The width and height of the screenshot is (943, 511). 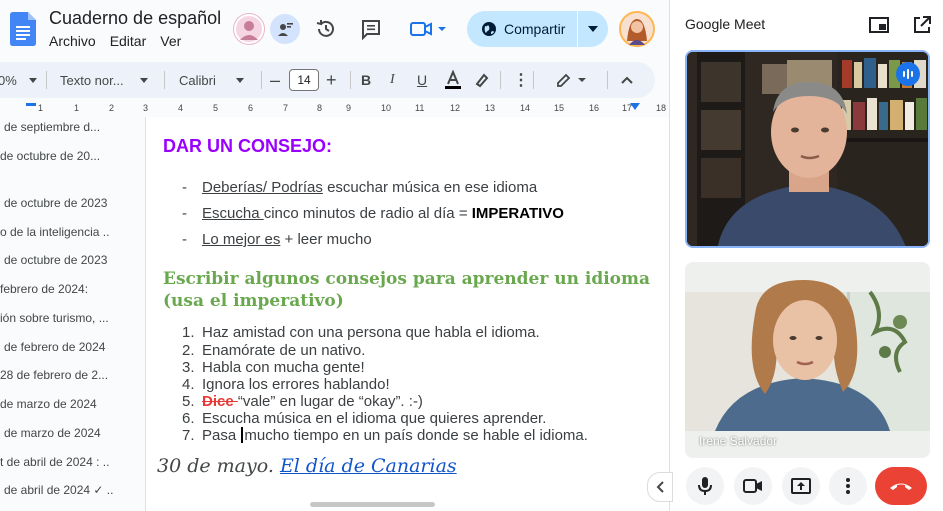 What do you see at coordinates (725, 24) in the screenshot?
I see `meet-panel-title: Google Meet` at bounding box center [725, 24].